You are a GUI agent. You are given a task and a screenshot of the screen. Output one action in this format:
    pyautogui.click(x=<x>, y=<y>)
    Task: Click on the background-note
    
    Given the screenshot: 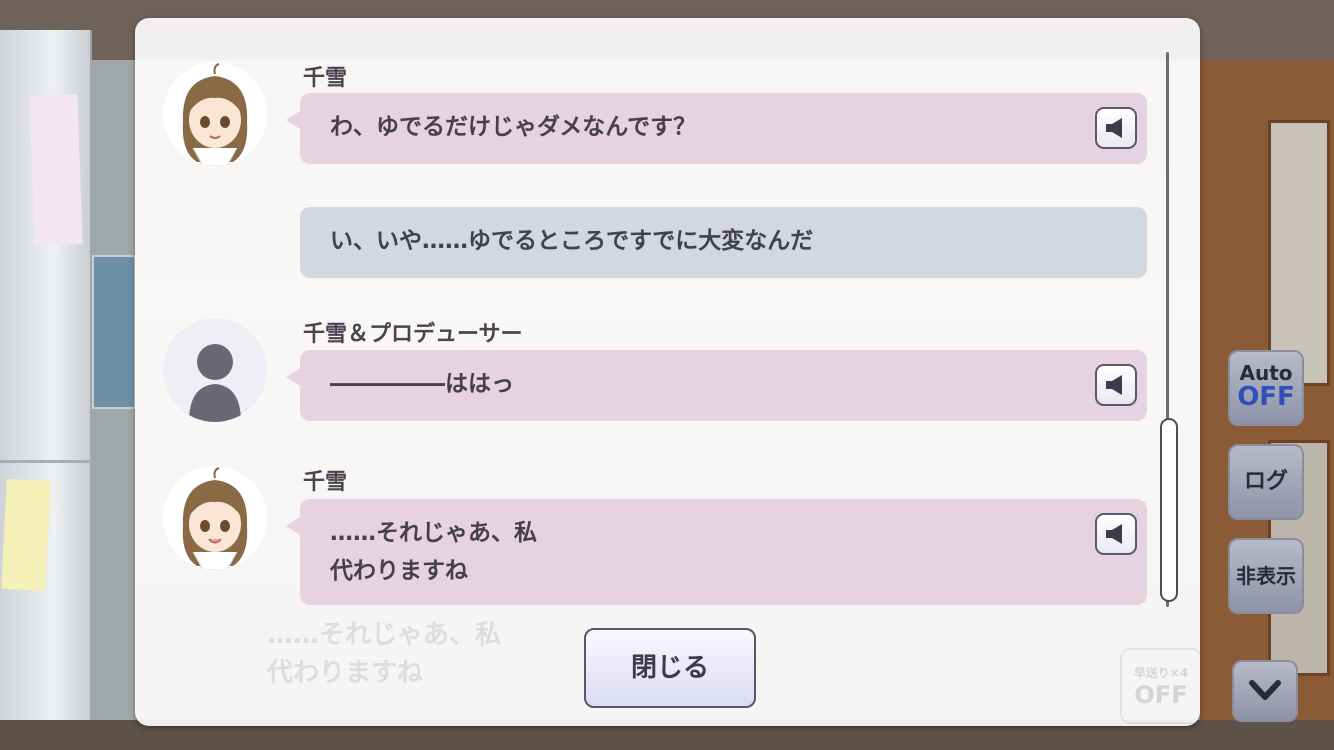 What is the action you would take?
    pyautogui.click(x=56, y=170)
    